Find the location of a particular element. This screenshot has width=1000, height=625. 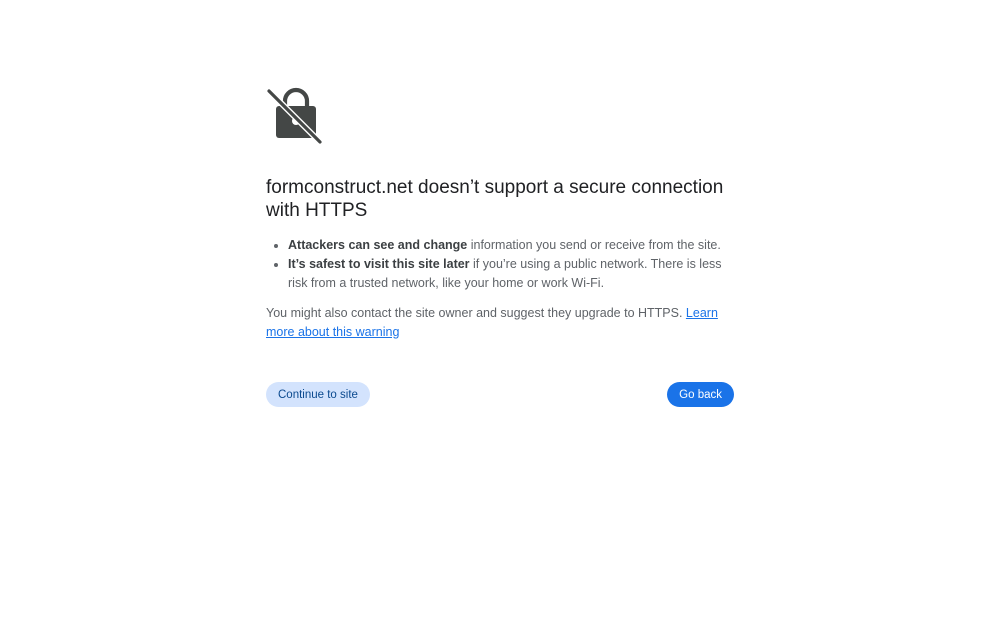

button-row: Continue to site Go back is located at coordinates (500, 395).